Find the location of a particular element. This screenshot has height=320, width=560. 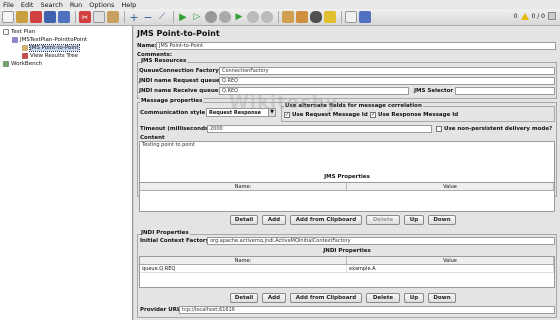

paste-icon is located at coordinates (113, 17).